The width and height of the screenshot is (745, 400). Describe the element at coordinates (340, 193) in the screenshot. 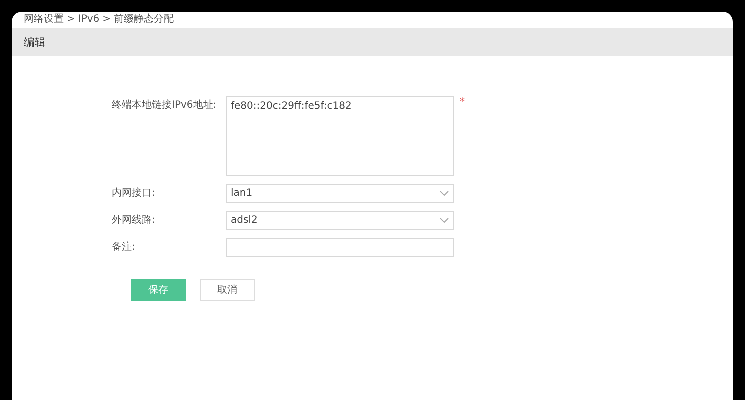

I see `dropdown: lan1` at that location.